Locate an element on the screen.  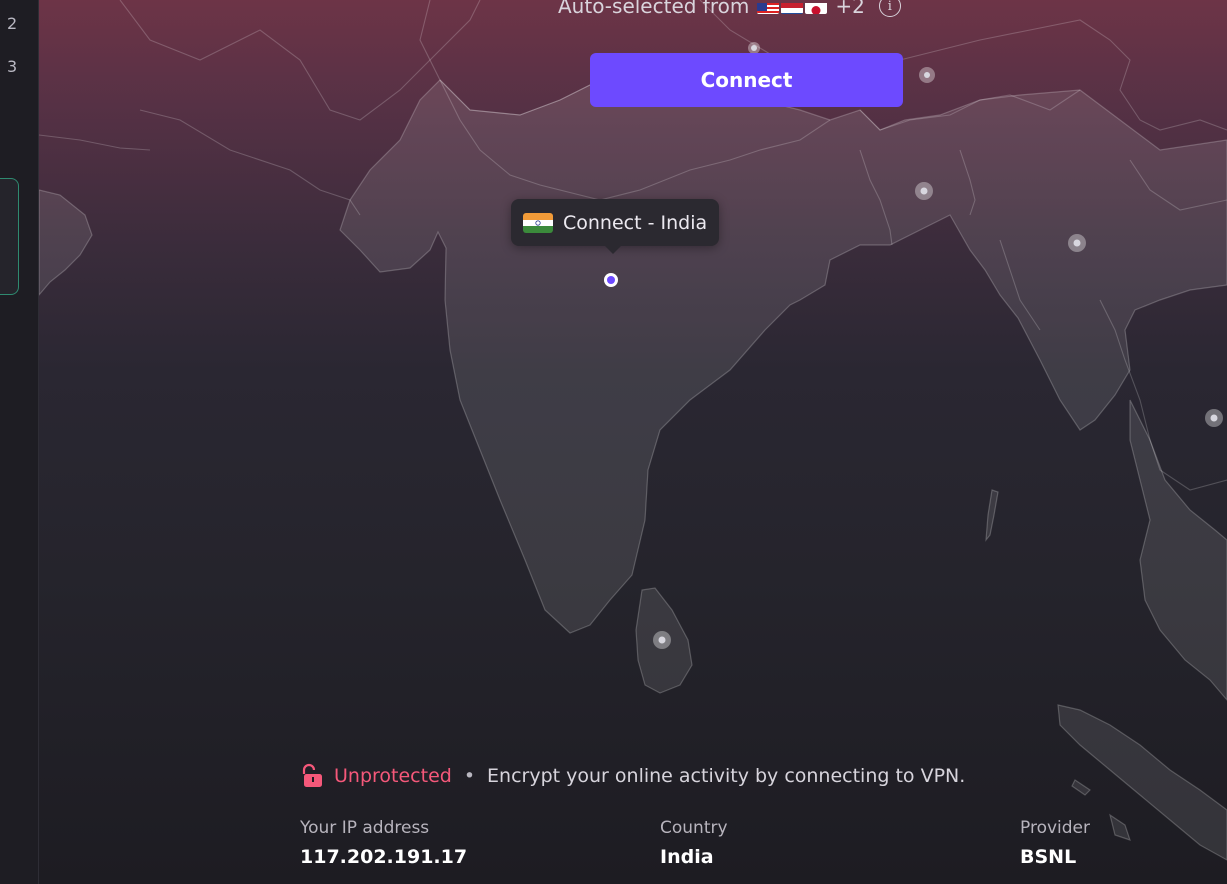
extra-count: +2 is located at coordinates (850, 9).